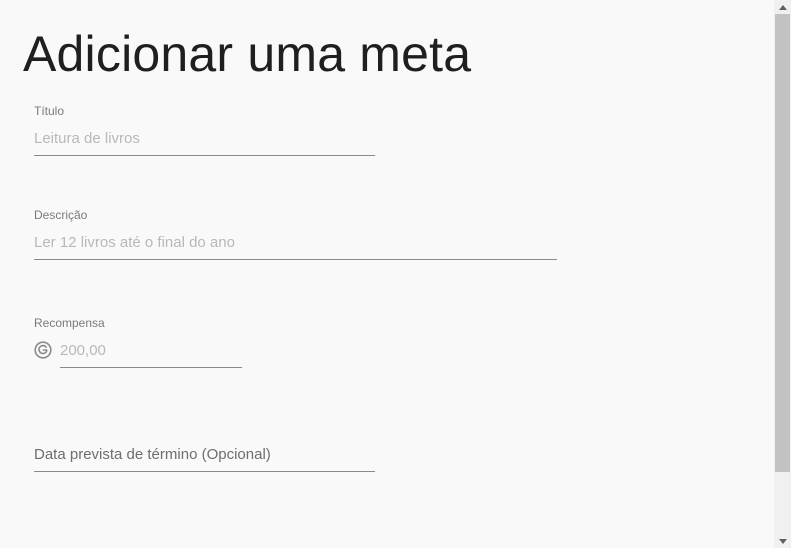  I want to click on scroll-up-arrow-icon, so click(782, 7).